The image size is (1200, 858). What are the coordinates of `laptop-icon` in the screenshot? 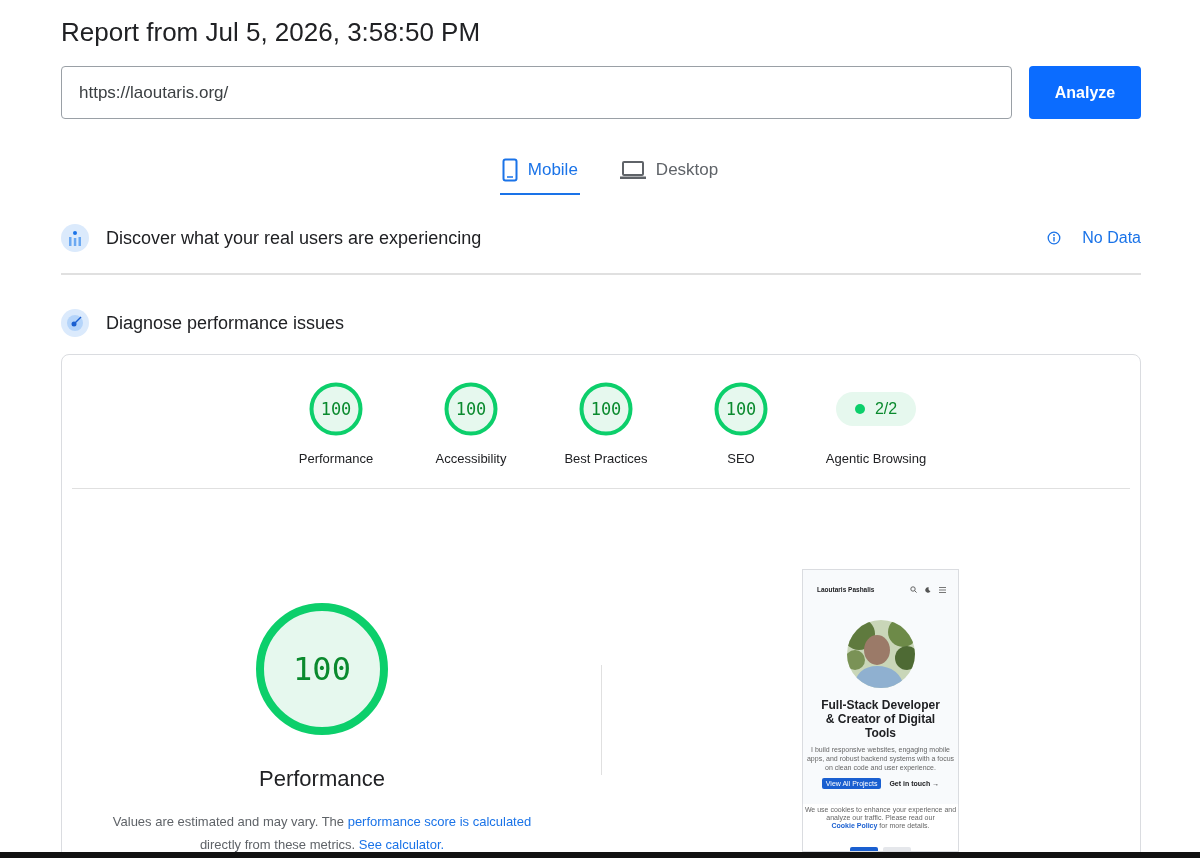 It's located at (632, 170).